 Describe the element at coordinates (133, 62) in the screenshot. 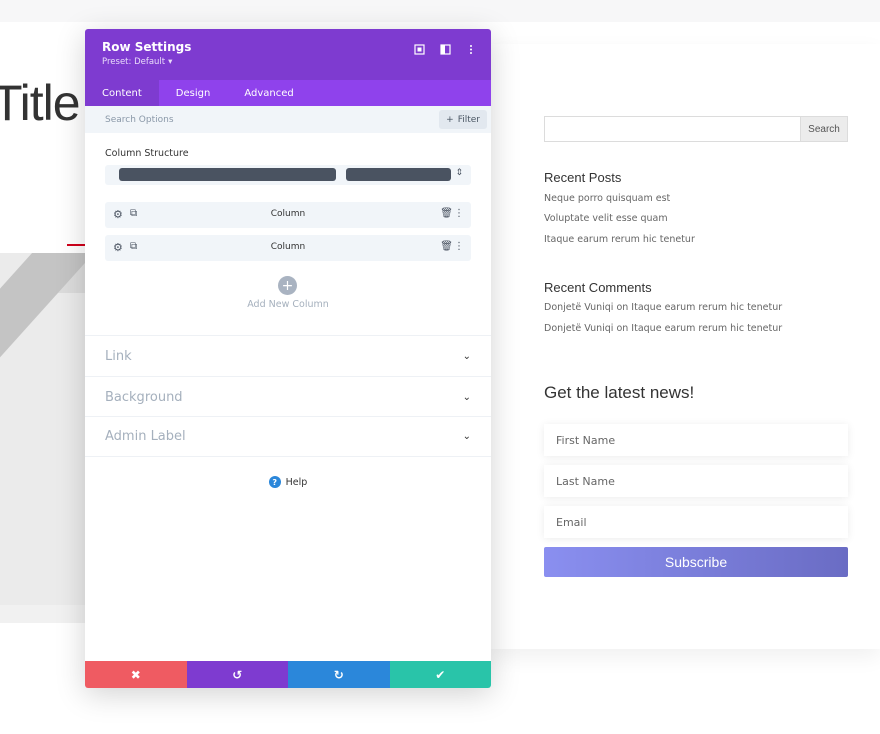

I see `preset-label: Preset: Default` at that location.